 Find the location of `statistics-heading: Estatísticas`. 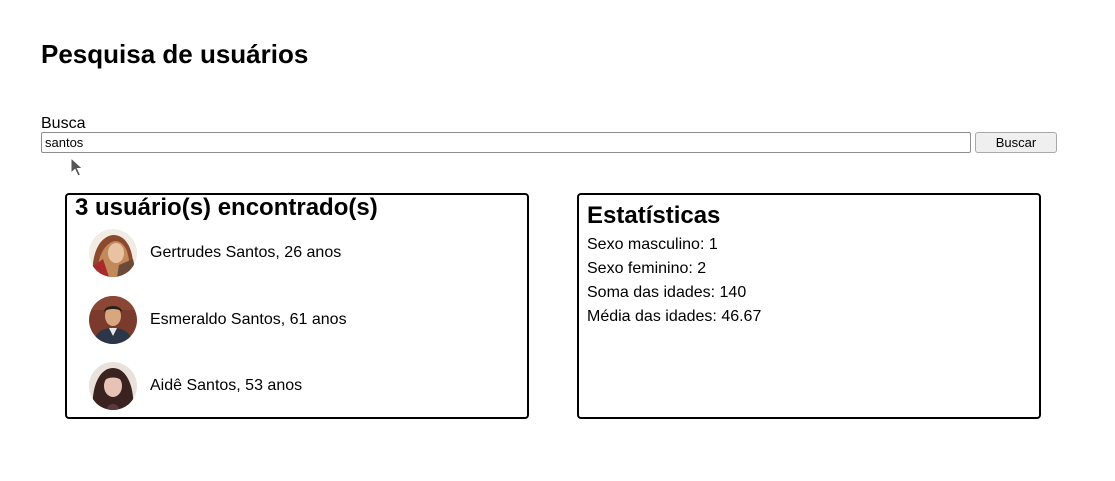

statistics-heading: Estatísticas is located at coordinates (654, 215).